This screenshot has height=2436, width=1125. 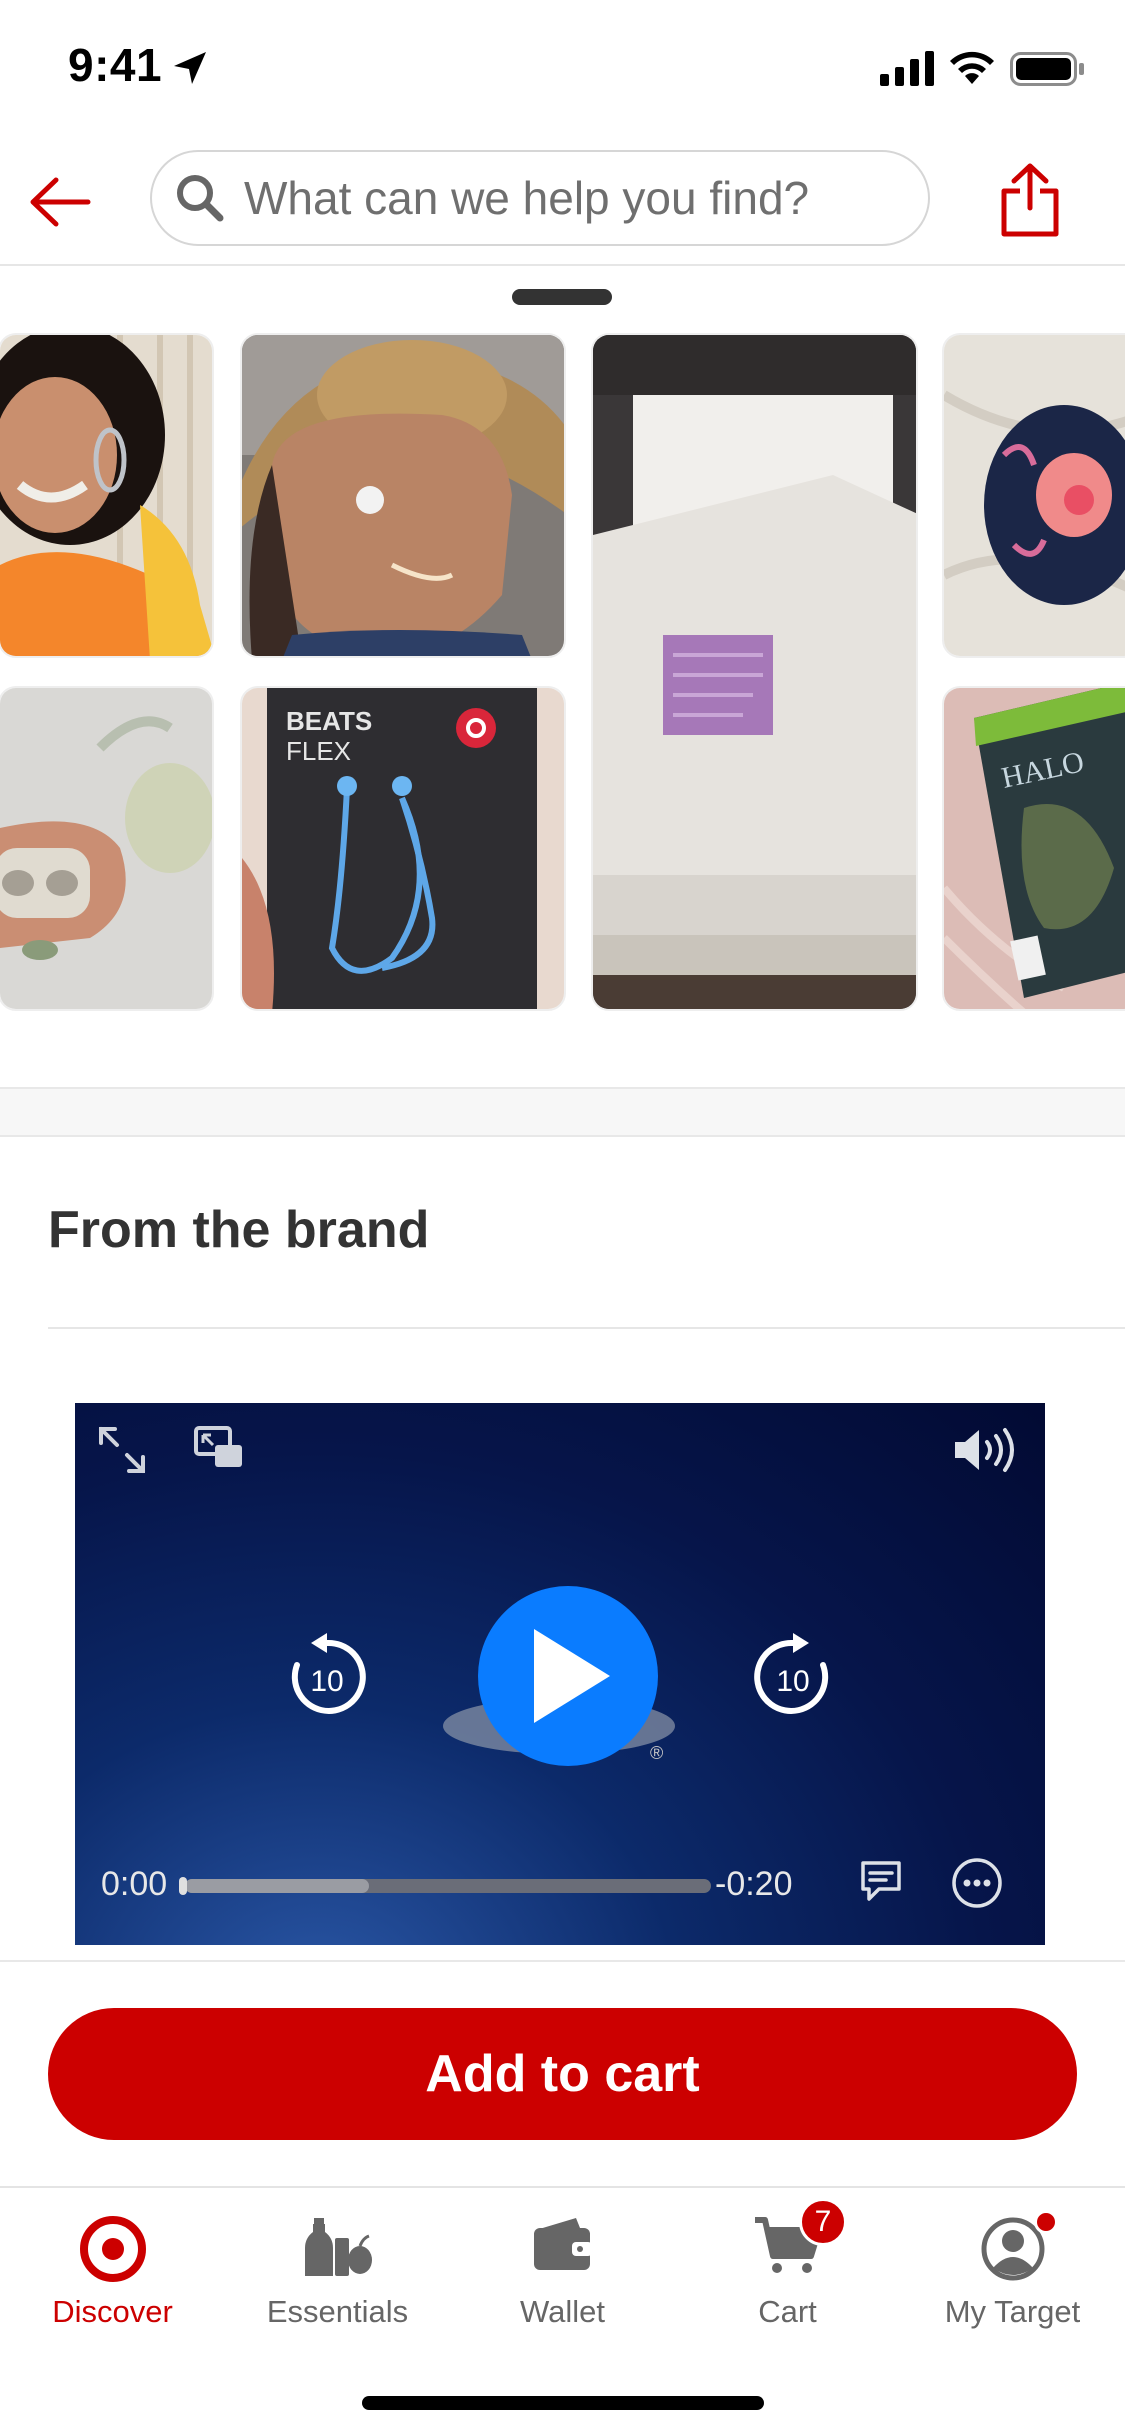 What do you see at coordinates (318, 751) in the screenshot?
I see `beats-box-text-2: FLEX` at bounding box center [318, 751].